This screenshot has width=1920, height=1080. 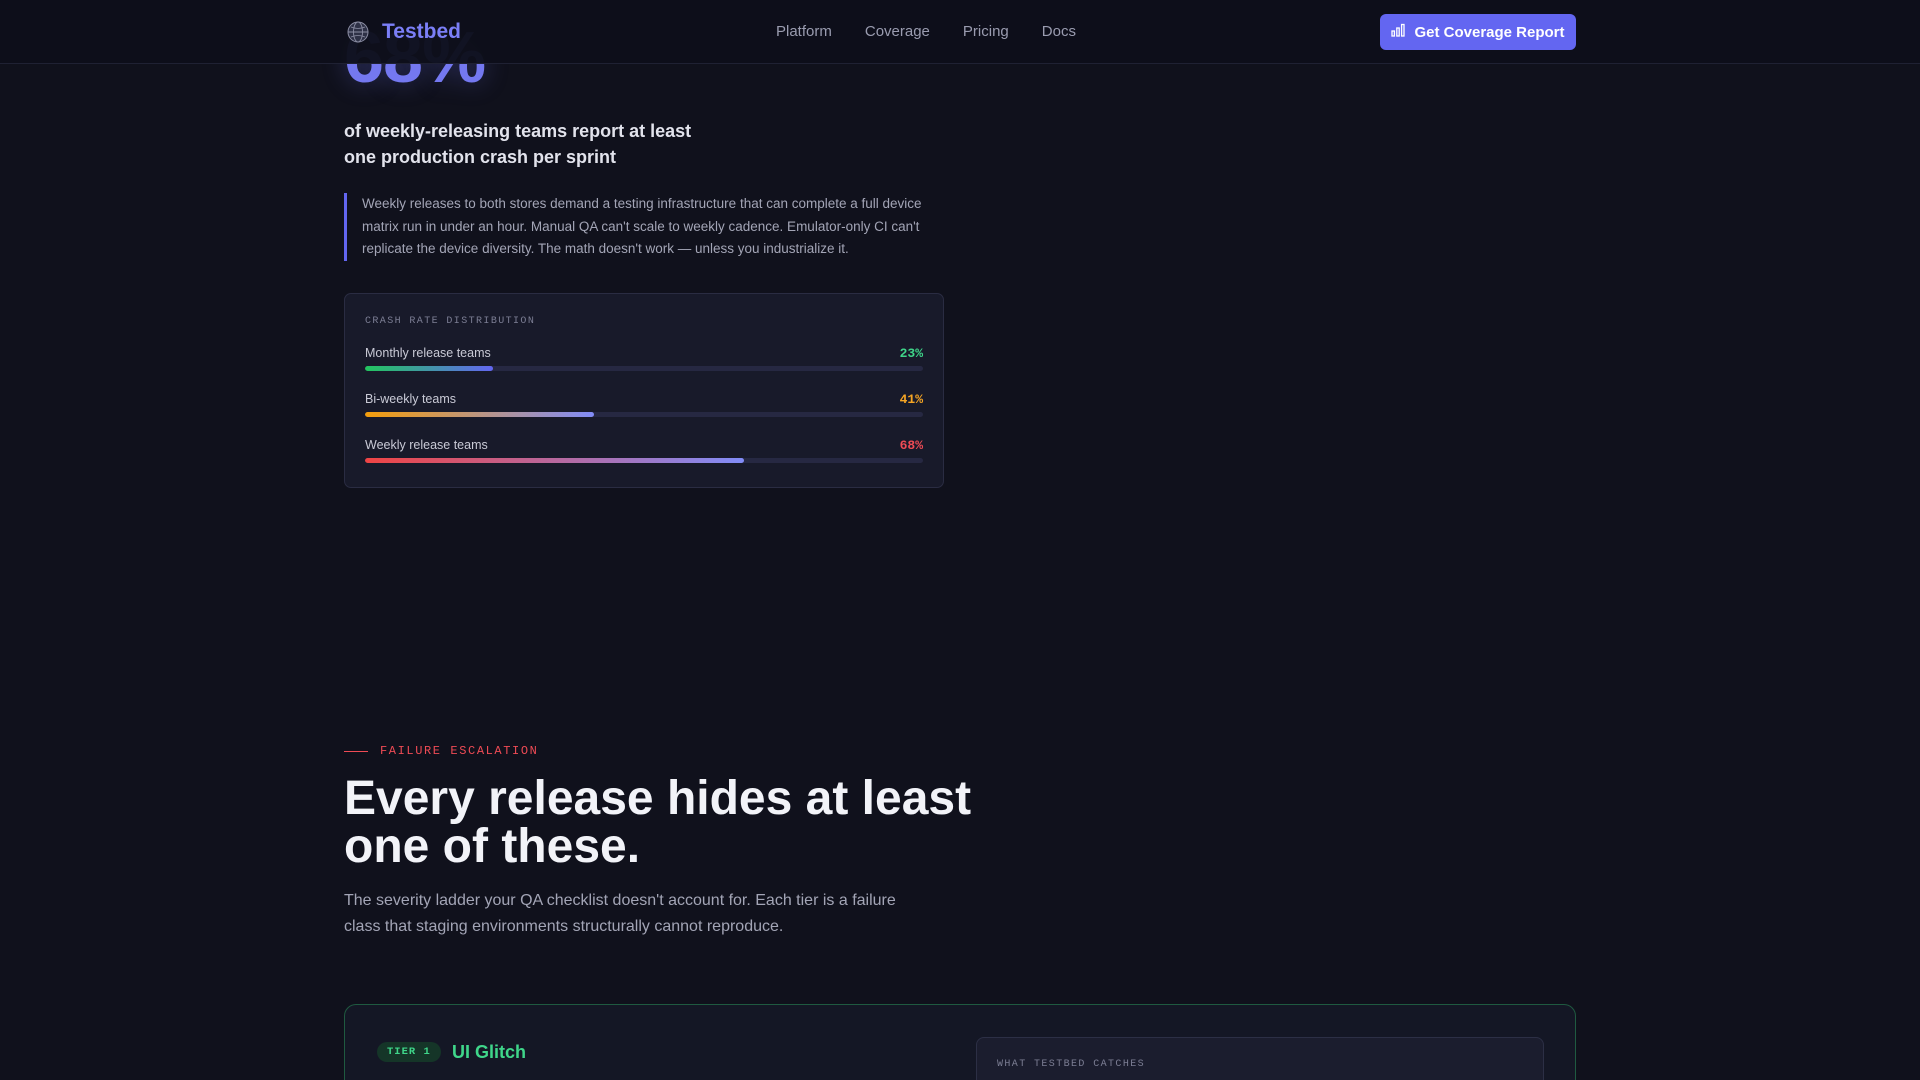 What do you see at coordinates (459, 751) in the screenshot?
I see `eyebrow-text: FAILURE ESCALATION` at bounding box center [459, 751].